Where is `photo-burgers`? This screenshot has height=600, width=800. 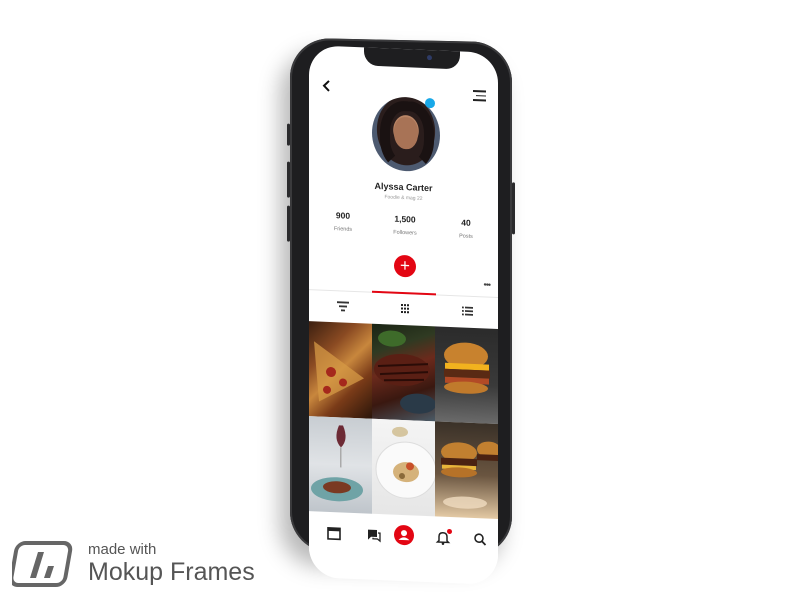 photo-burgers is located at coordinates (466, 470).